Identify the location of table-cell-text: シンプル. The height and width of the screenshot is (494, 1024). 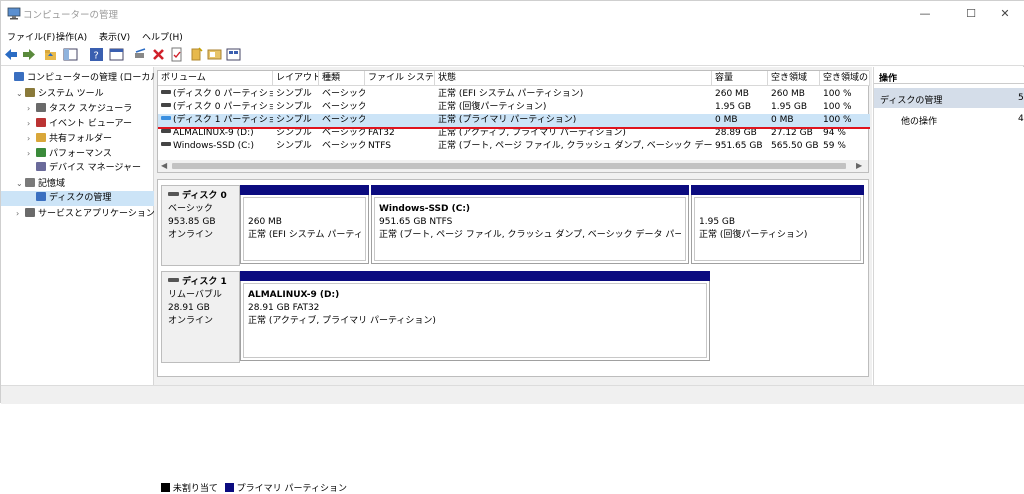
(294, 146).